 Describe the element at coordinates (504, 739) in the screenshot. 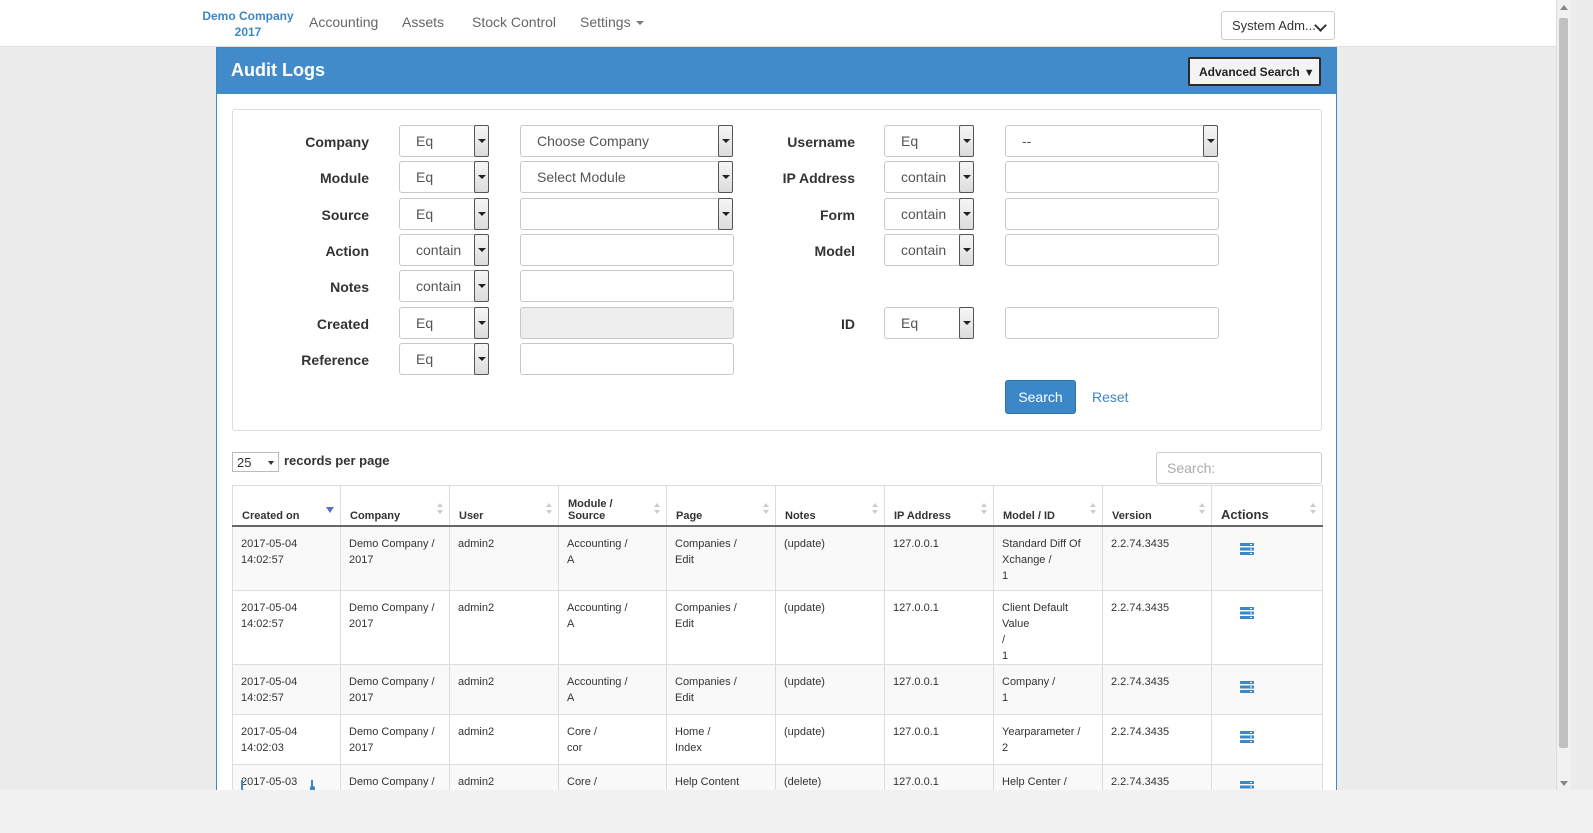

I see `table-cell: admin2` at that location.